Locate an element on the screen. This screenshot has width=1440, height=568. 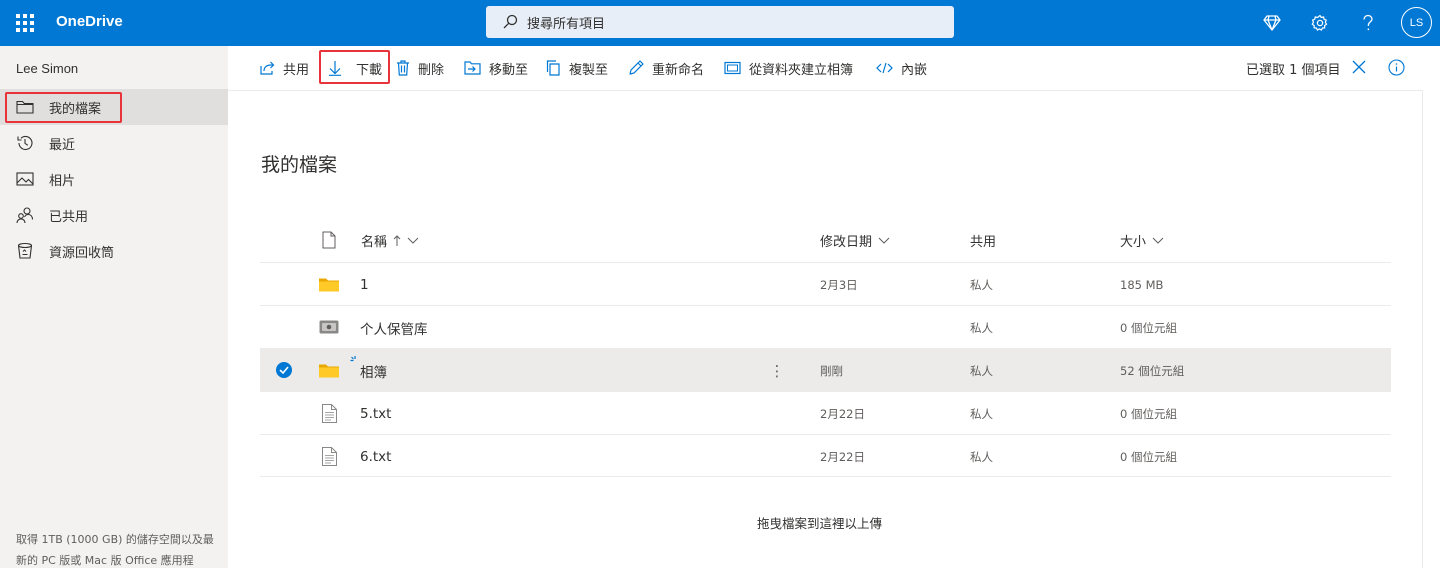
selection-count: 已選取 1 個項目 is located at coordinates (1293, 70).